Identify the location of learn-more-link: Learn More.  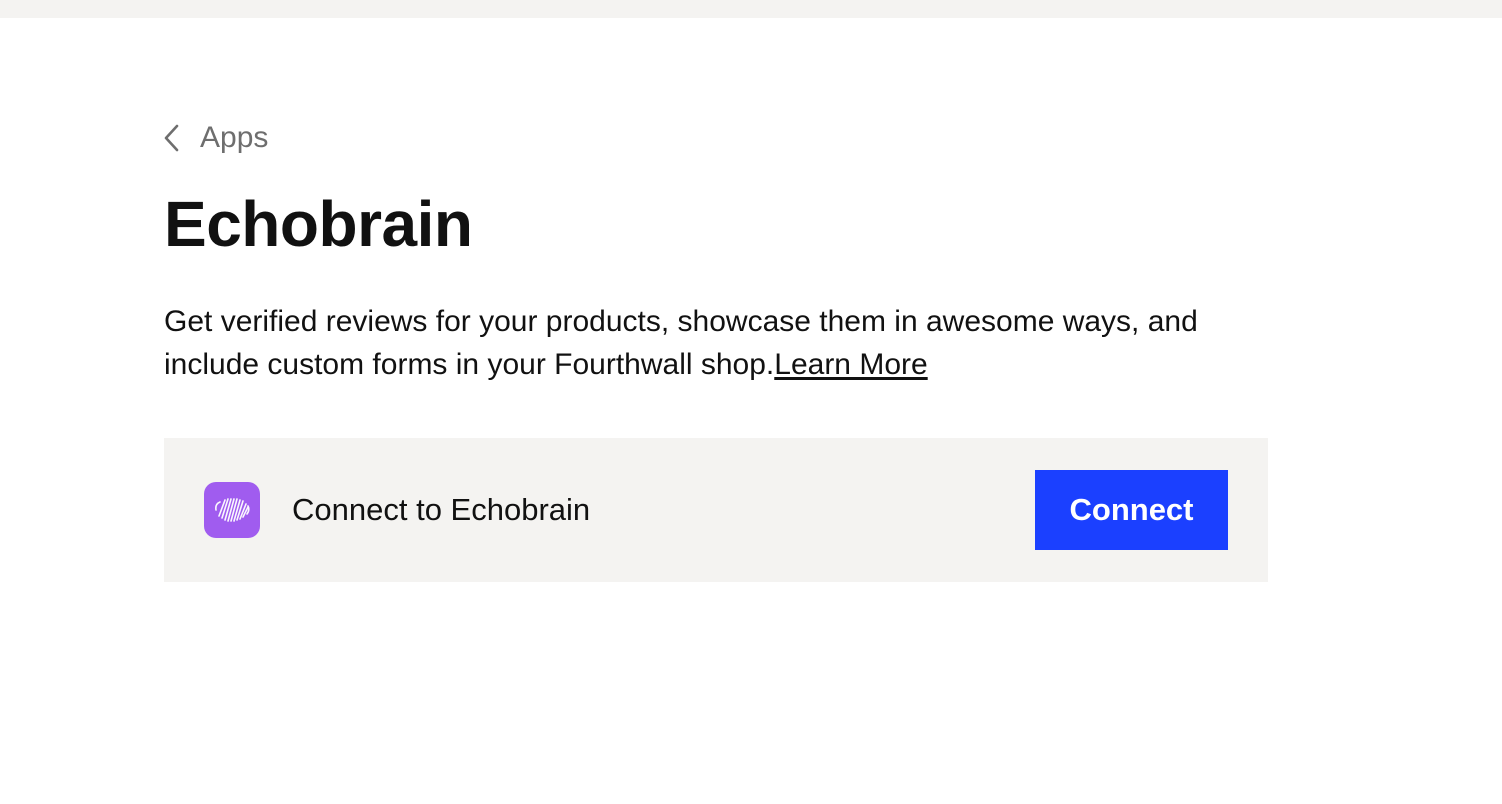
(850, 364).